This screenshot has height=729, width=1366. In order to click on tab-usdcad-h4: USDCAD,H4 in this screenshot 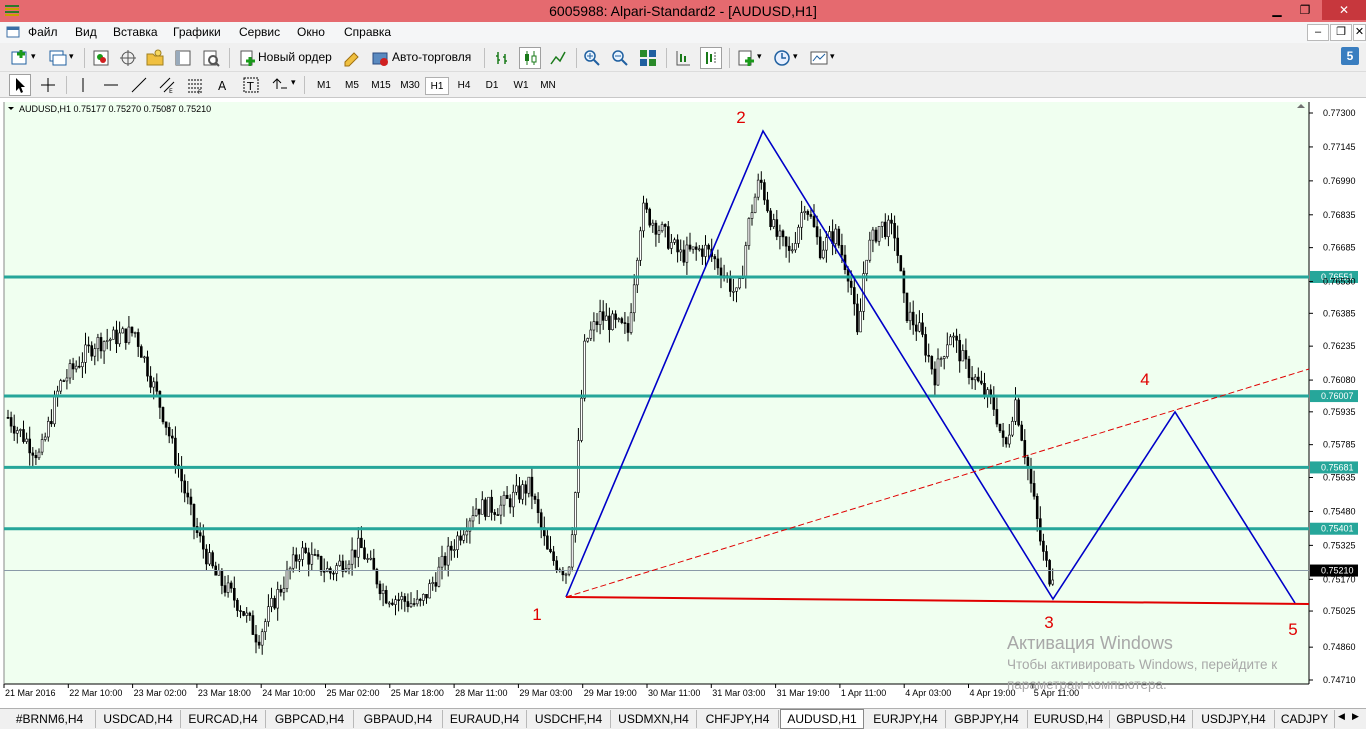, I will do `click(138, 719)`.